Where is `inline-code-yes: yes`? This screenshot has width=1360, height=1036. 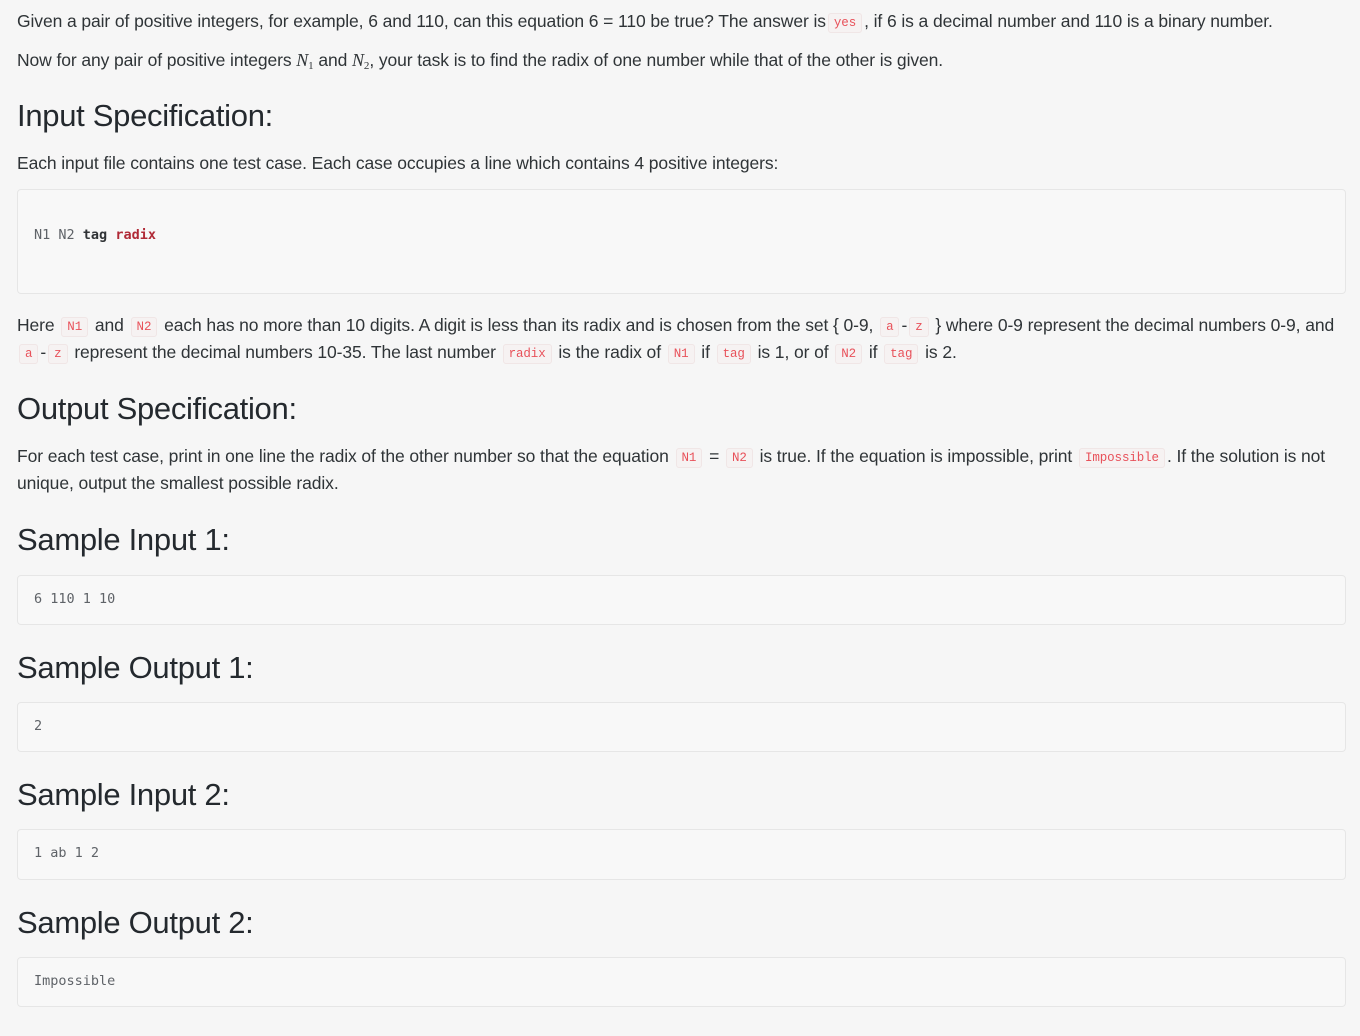 inline-code-yes: yes is located at coordinates (845, 23).